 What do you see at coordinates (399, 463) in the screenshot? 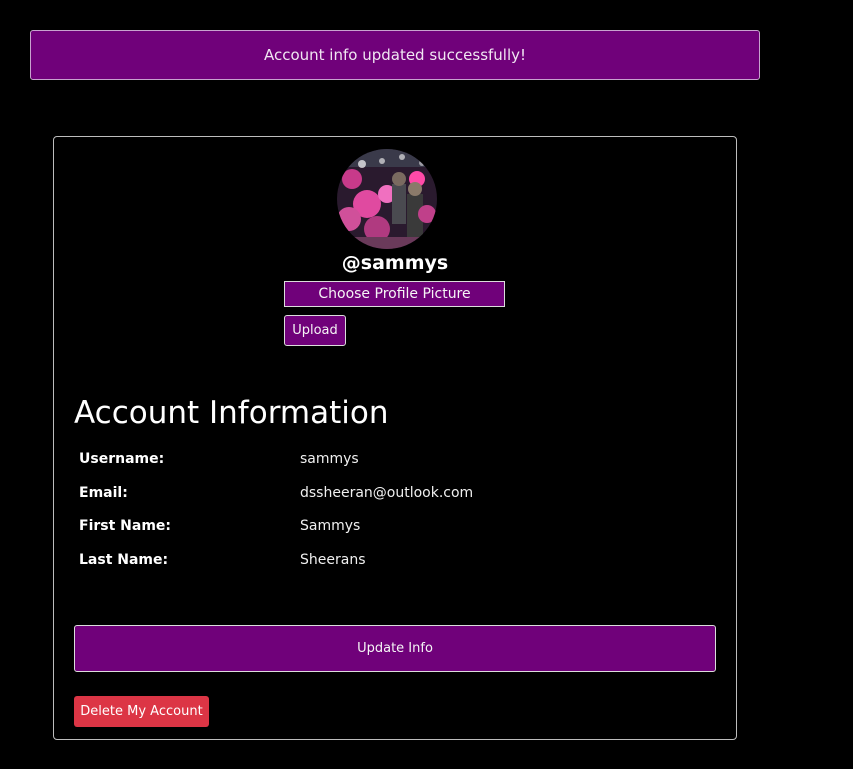
I see `info-row-username: Username: sammys` at bounding box center [399, 463].